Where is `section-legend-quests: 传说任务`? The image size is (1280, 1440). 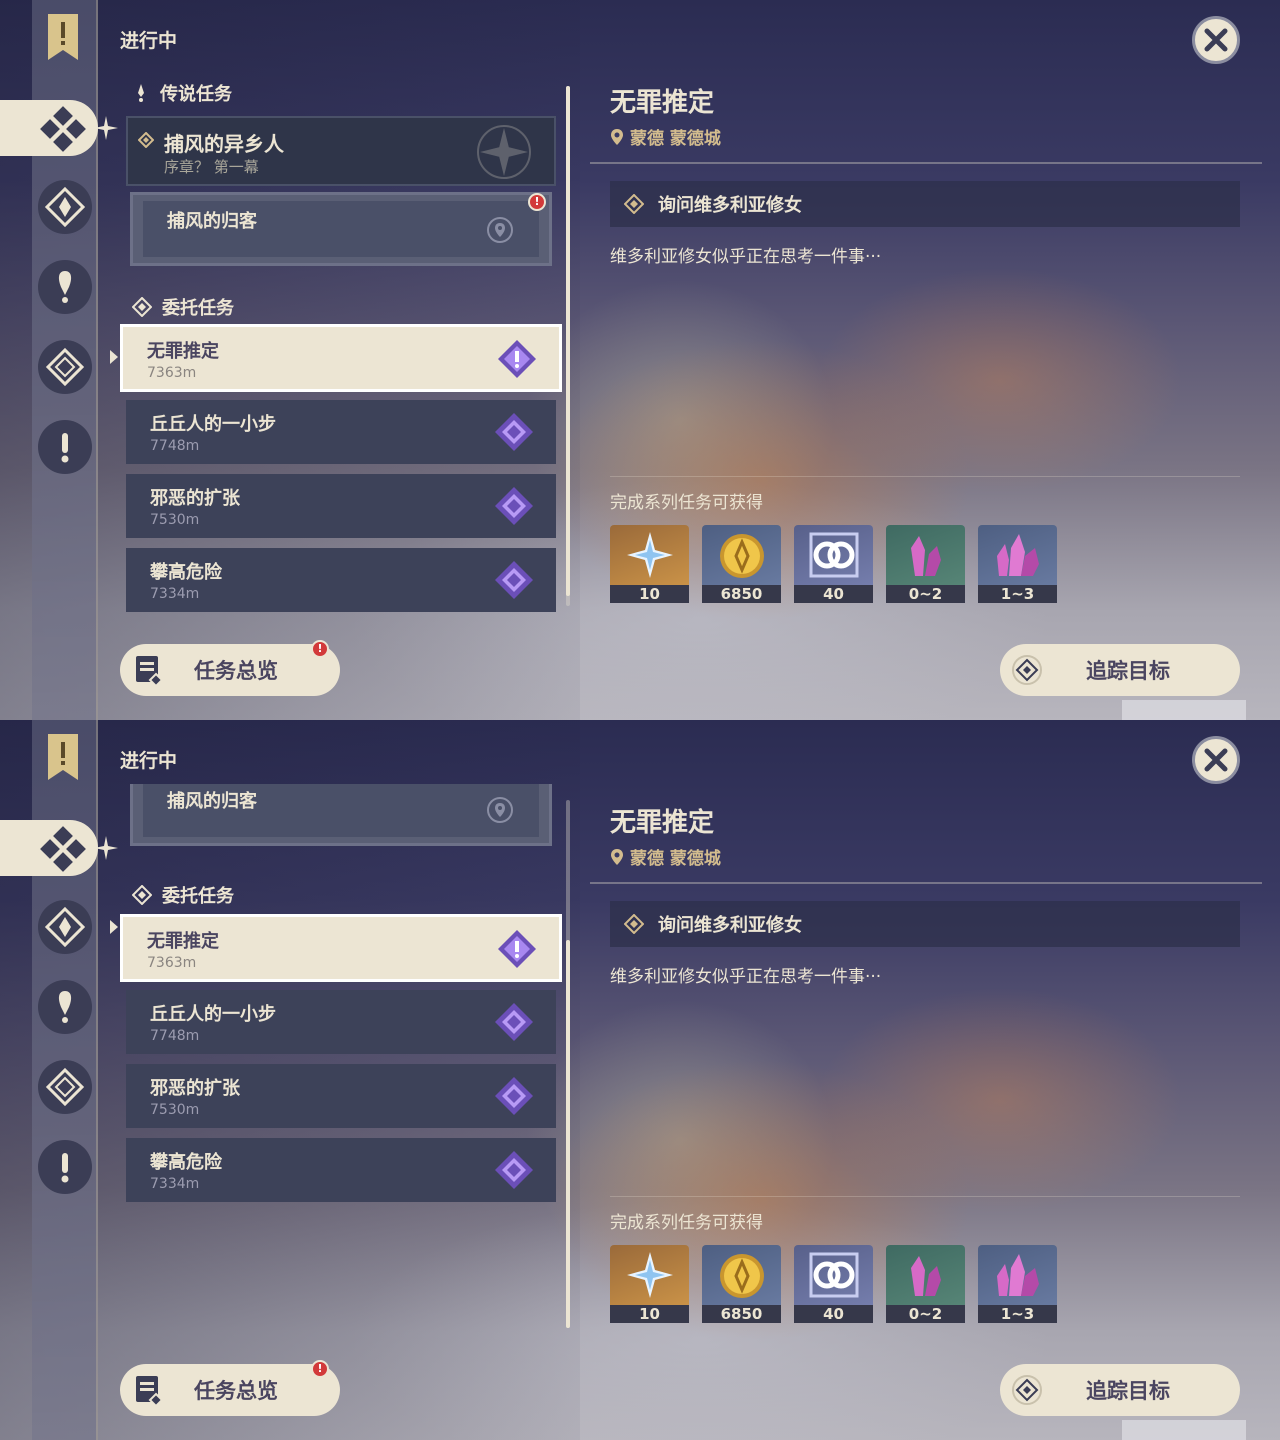
section-legend-quests: 传说任务 is located at coordinates (182, 93).